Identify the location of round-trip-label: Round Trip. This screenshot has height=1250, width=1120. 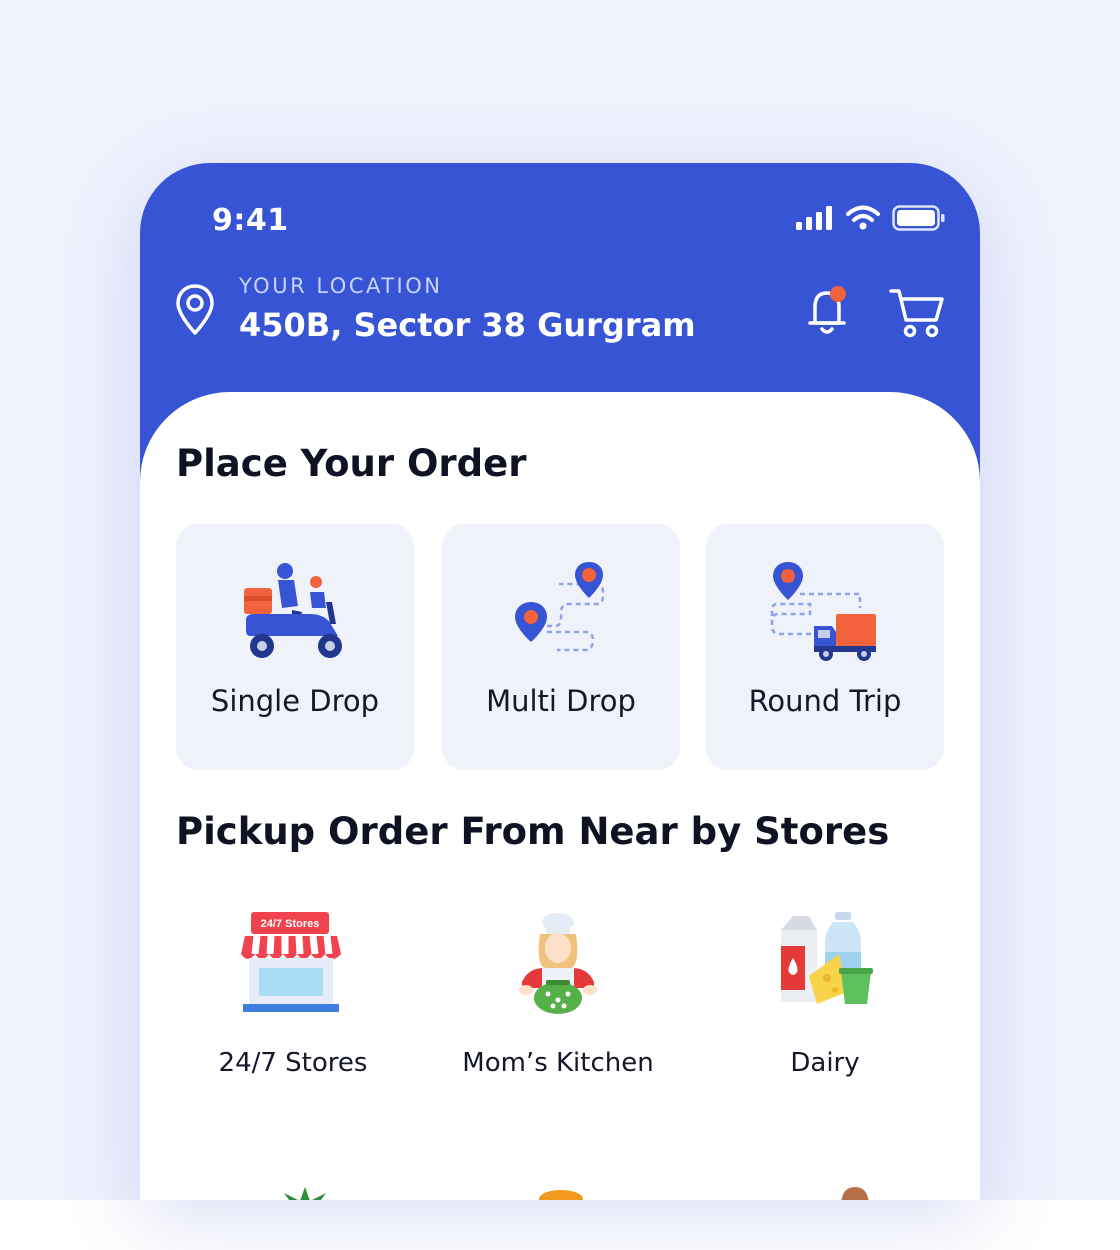
(825, 701).